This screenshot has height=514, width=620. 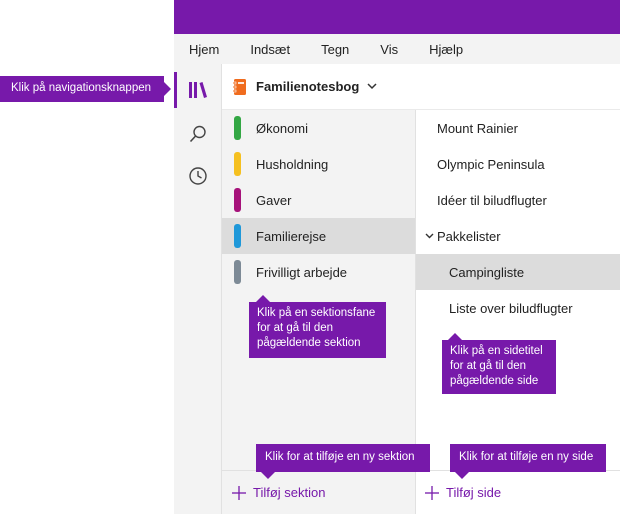 I want to click on notebooks-icon, so click(x=198, y=90).